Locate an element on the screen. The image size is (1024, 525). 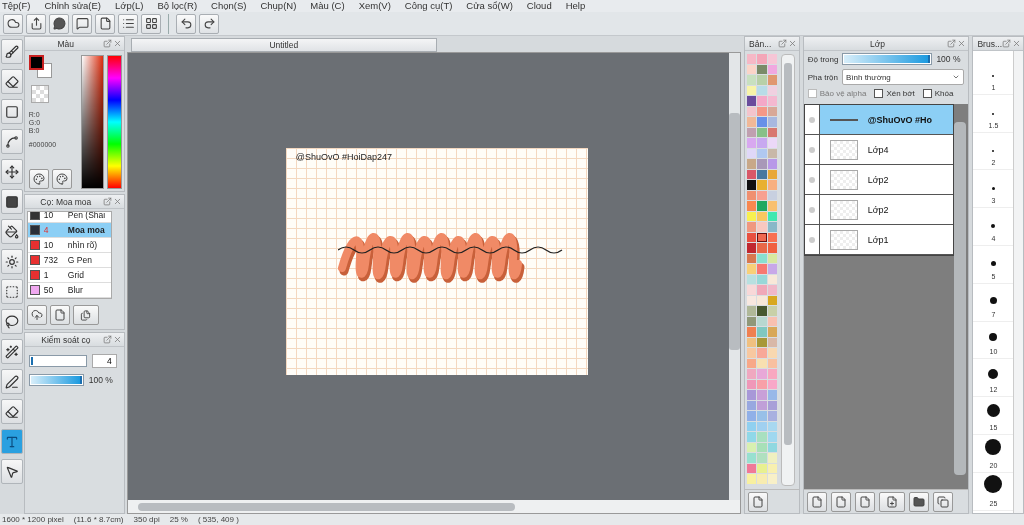
status-text: 1600 * 1200 pixel is located at coordinates (33, 519).